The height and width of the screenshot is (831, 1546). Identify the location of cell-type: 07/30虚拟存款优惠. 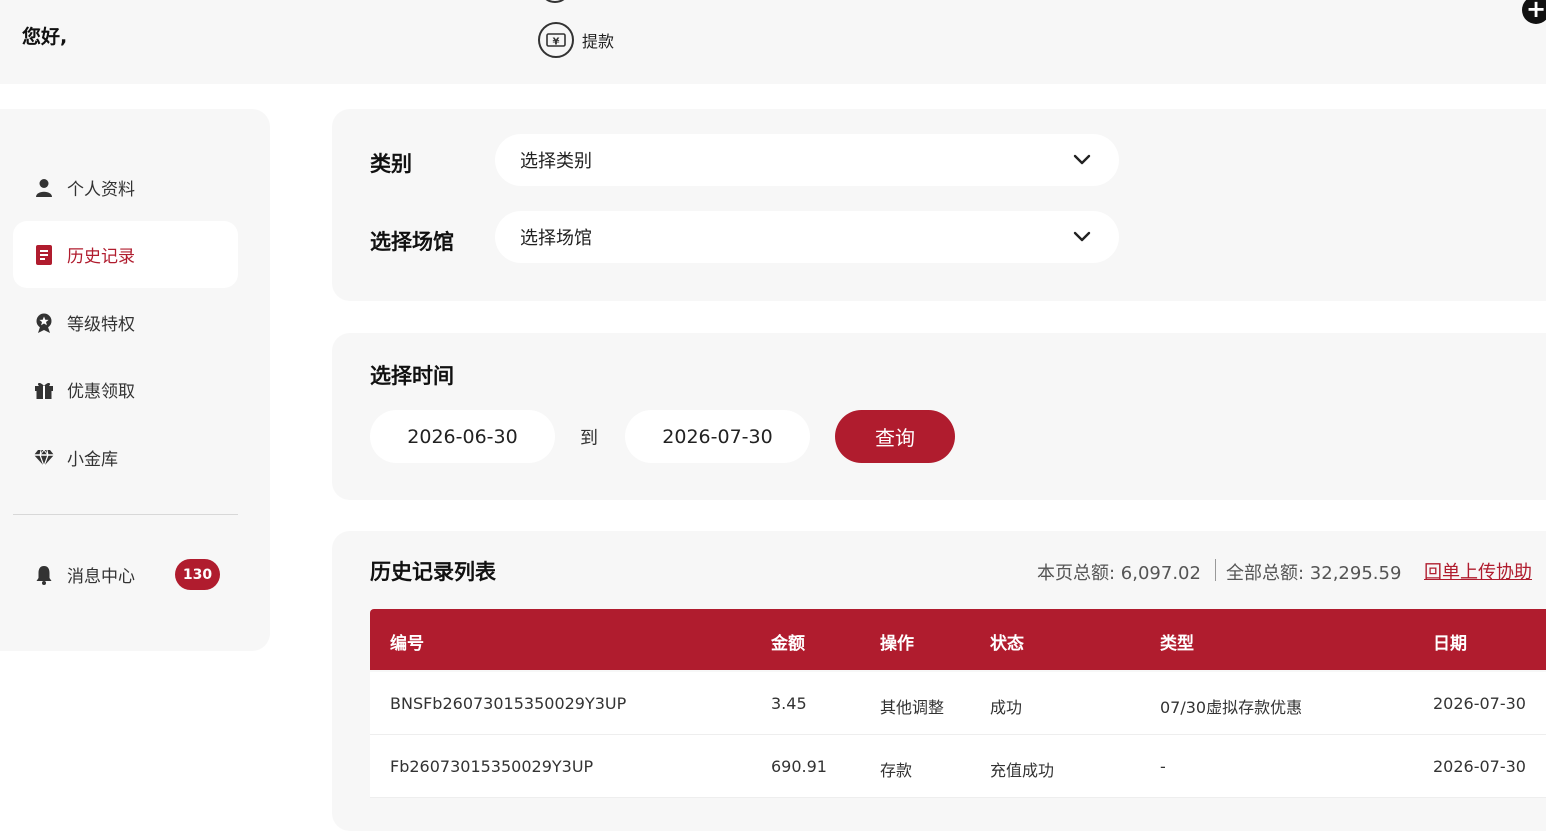
(1231, 707).